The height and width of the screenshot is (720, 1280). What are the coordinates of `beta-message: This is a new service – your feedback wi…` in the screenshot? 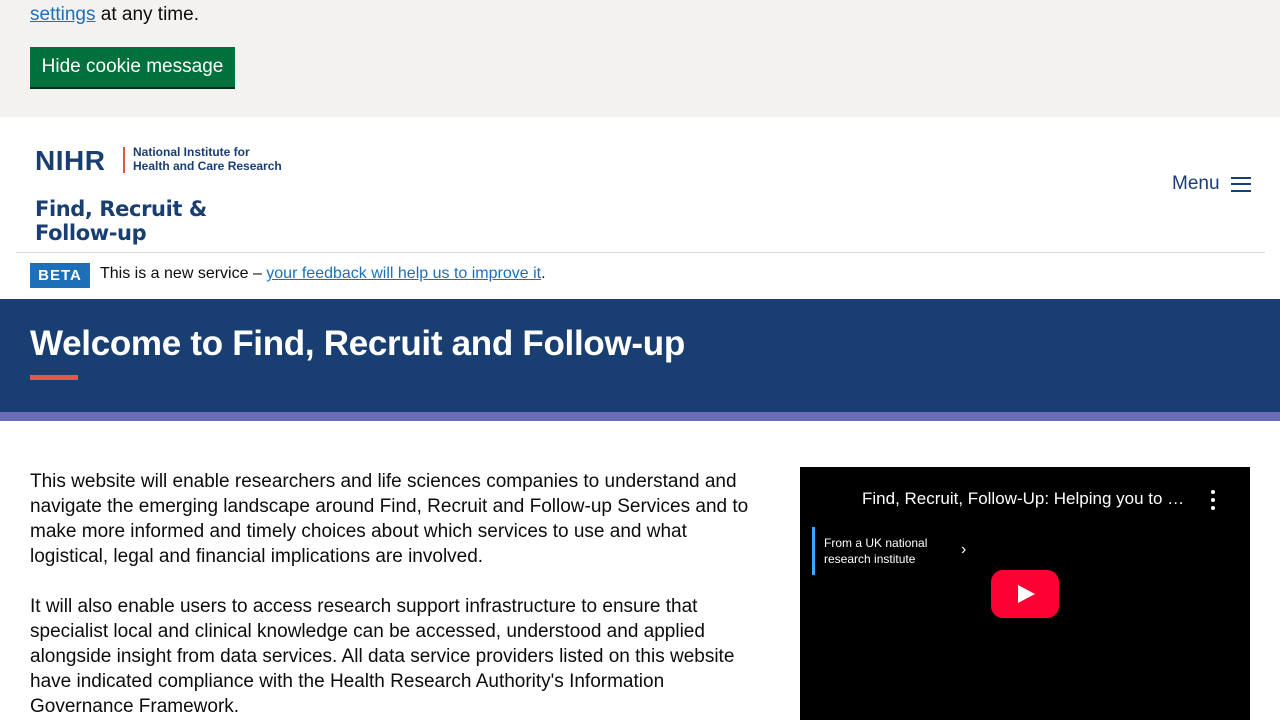 It's located at (323, 274).